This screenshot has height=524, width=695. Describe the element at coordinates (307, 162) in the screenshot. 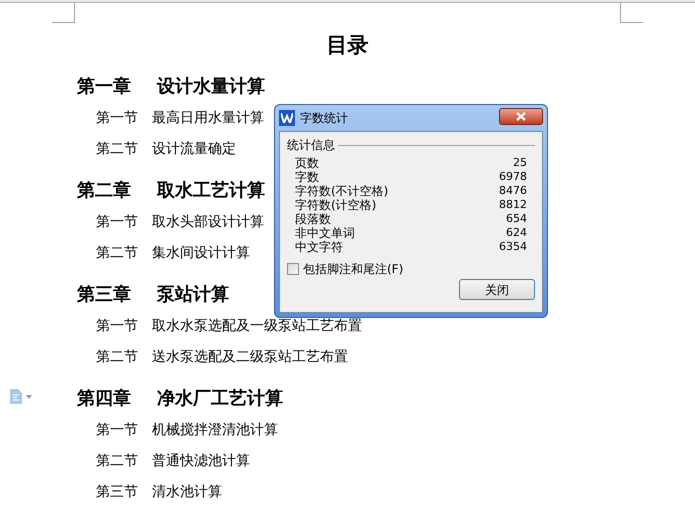

I see `stat-label: 页数` at that location.